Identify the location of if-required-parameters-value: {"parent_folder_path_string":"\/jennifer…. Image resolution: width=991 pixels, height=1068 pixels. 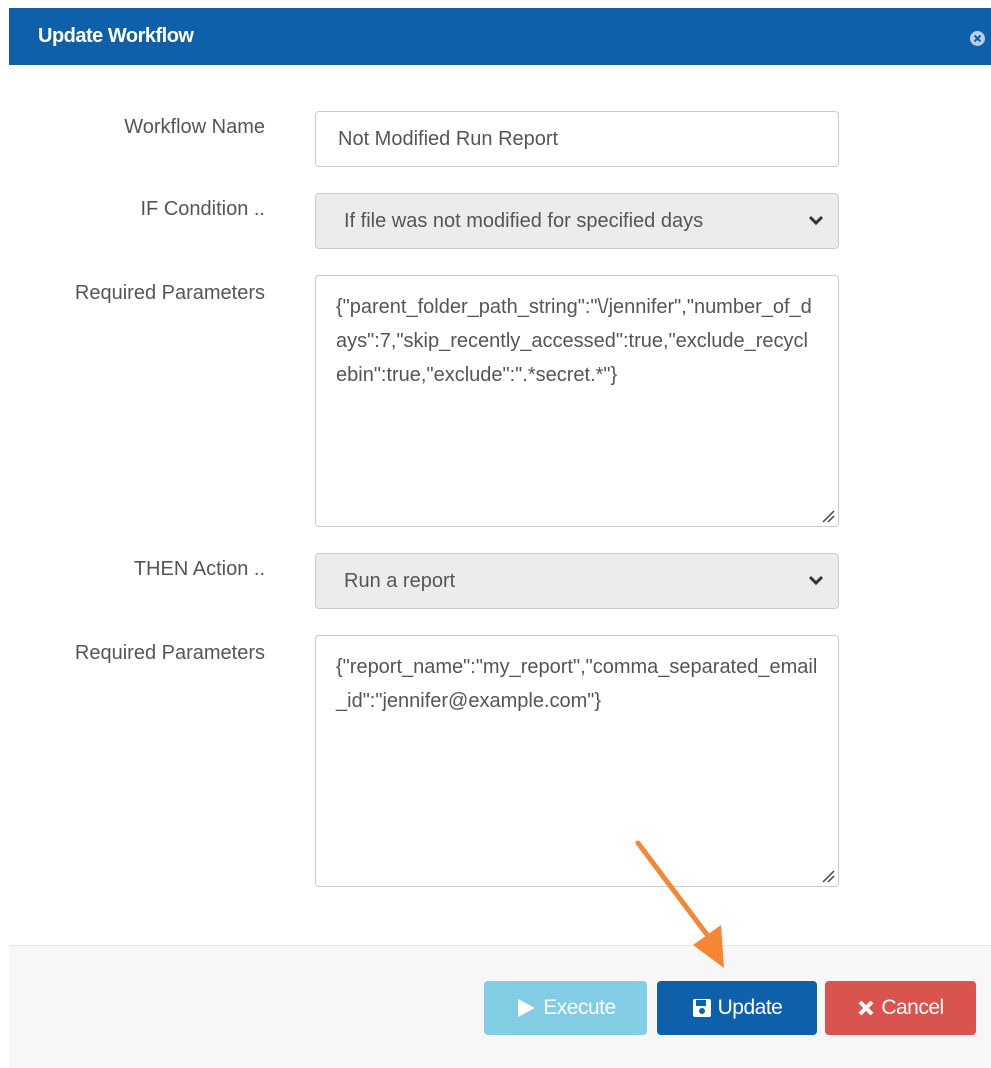
(574, 341).